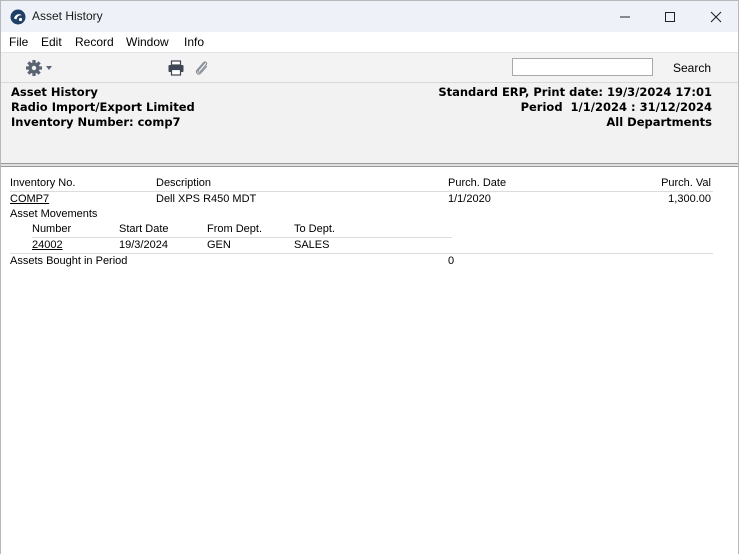 Image resolution: width=739 pixels, height=554 pixels. Describe the element at coordinates (184, 183) in the screenshot. I see `col-header-description: Description` at that location.